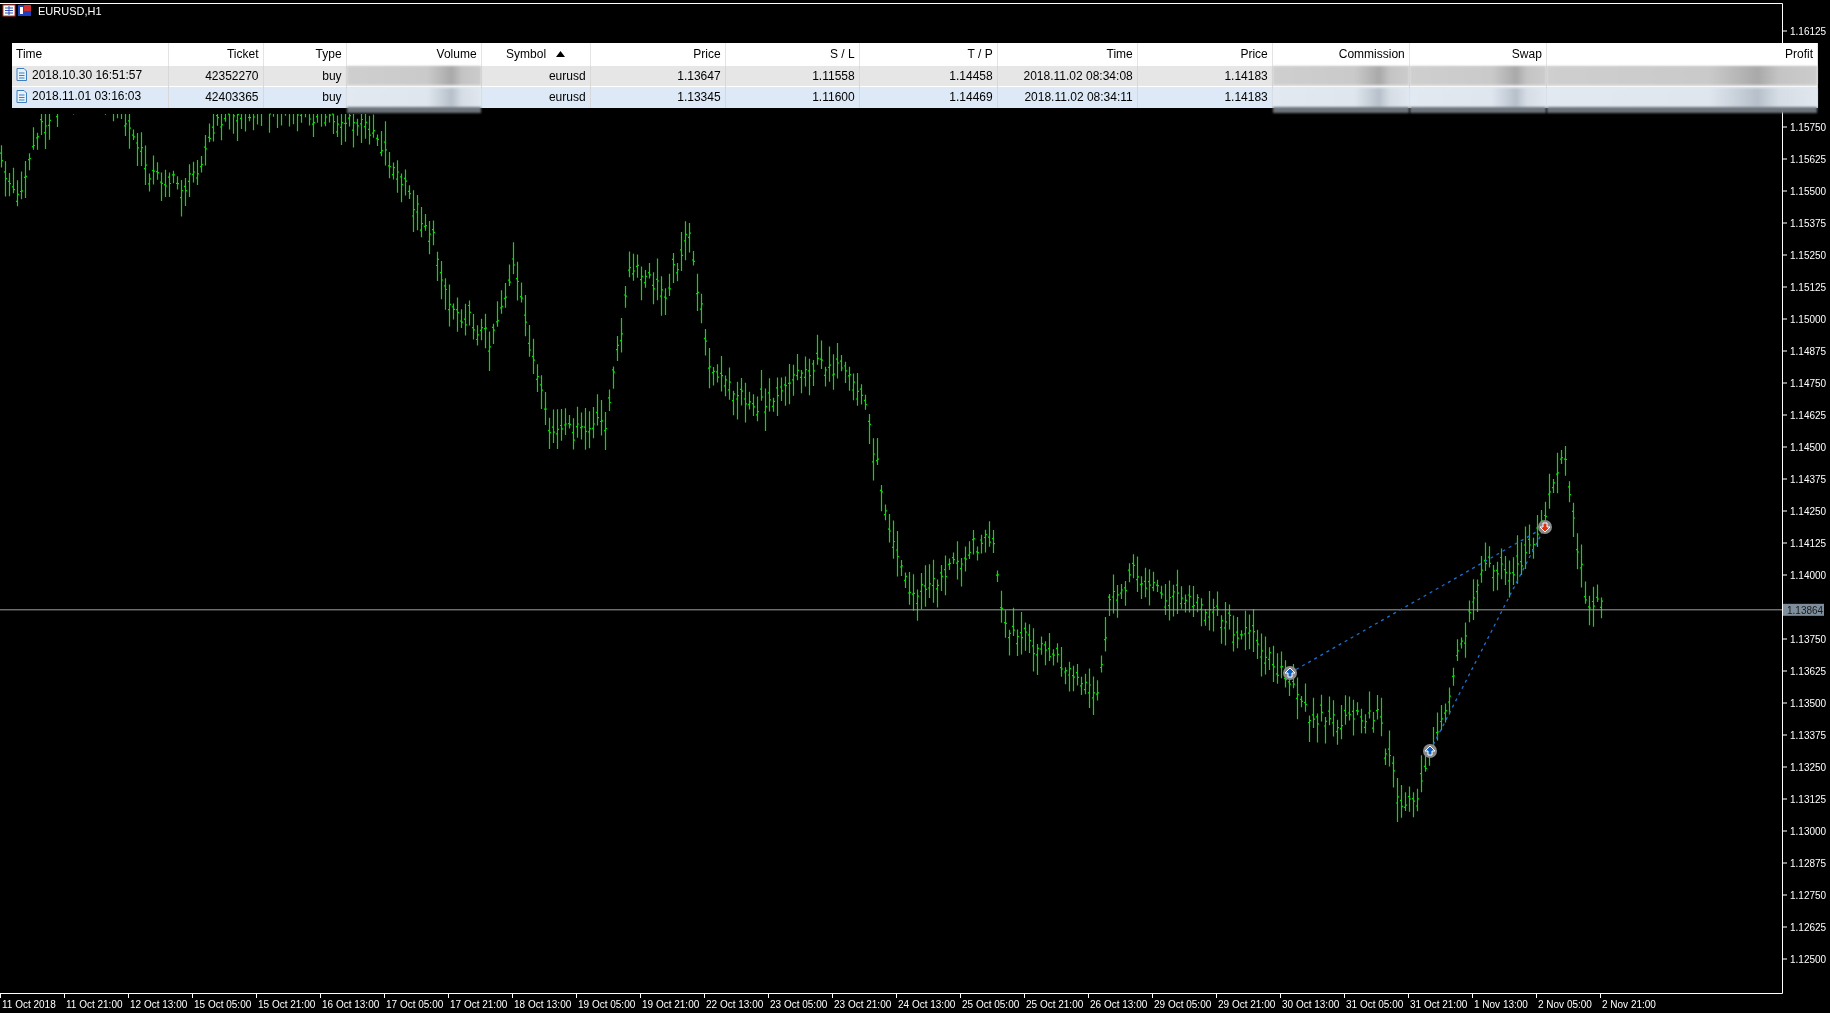 This screenshot has height=1013, width=1830. Describe the element at coordinates (1808, 415) in the screenshot. I see `price-label: 1.14625` at that location.